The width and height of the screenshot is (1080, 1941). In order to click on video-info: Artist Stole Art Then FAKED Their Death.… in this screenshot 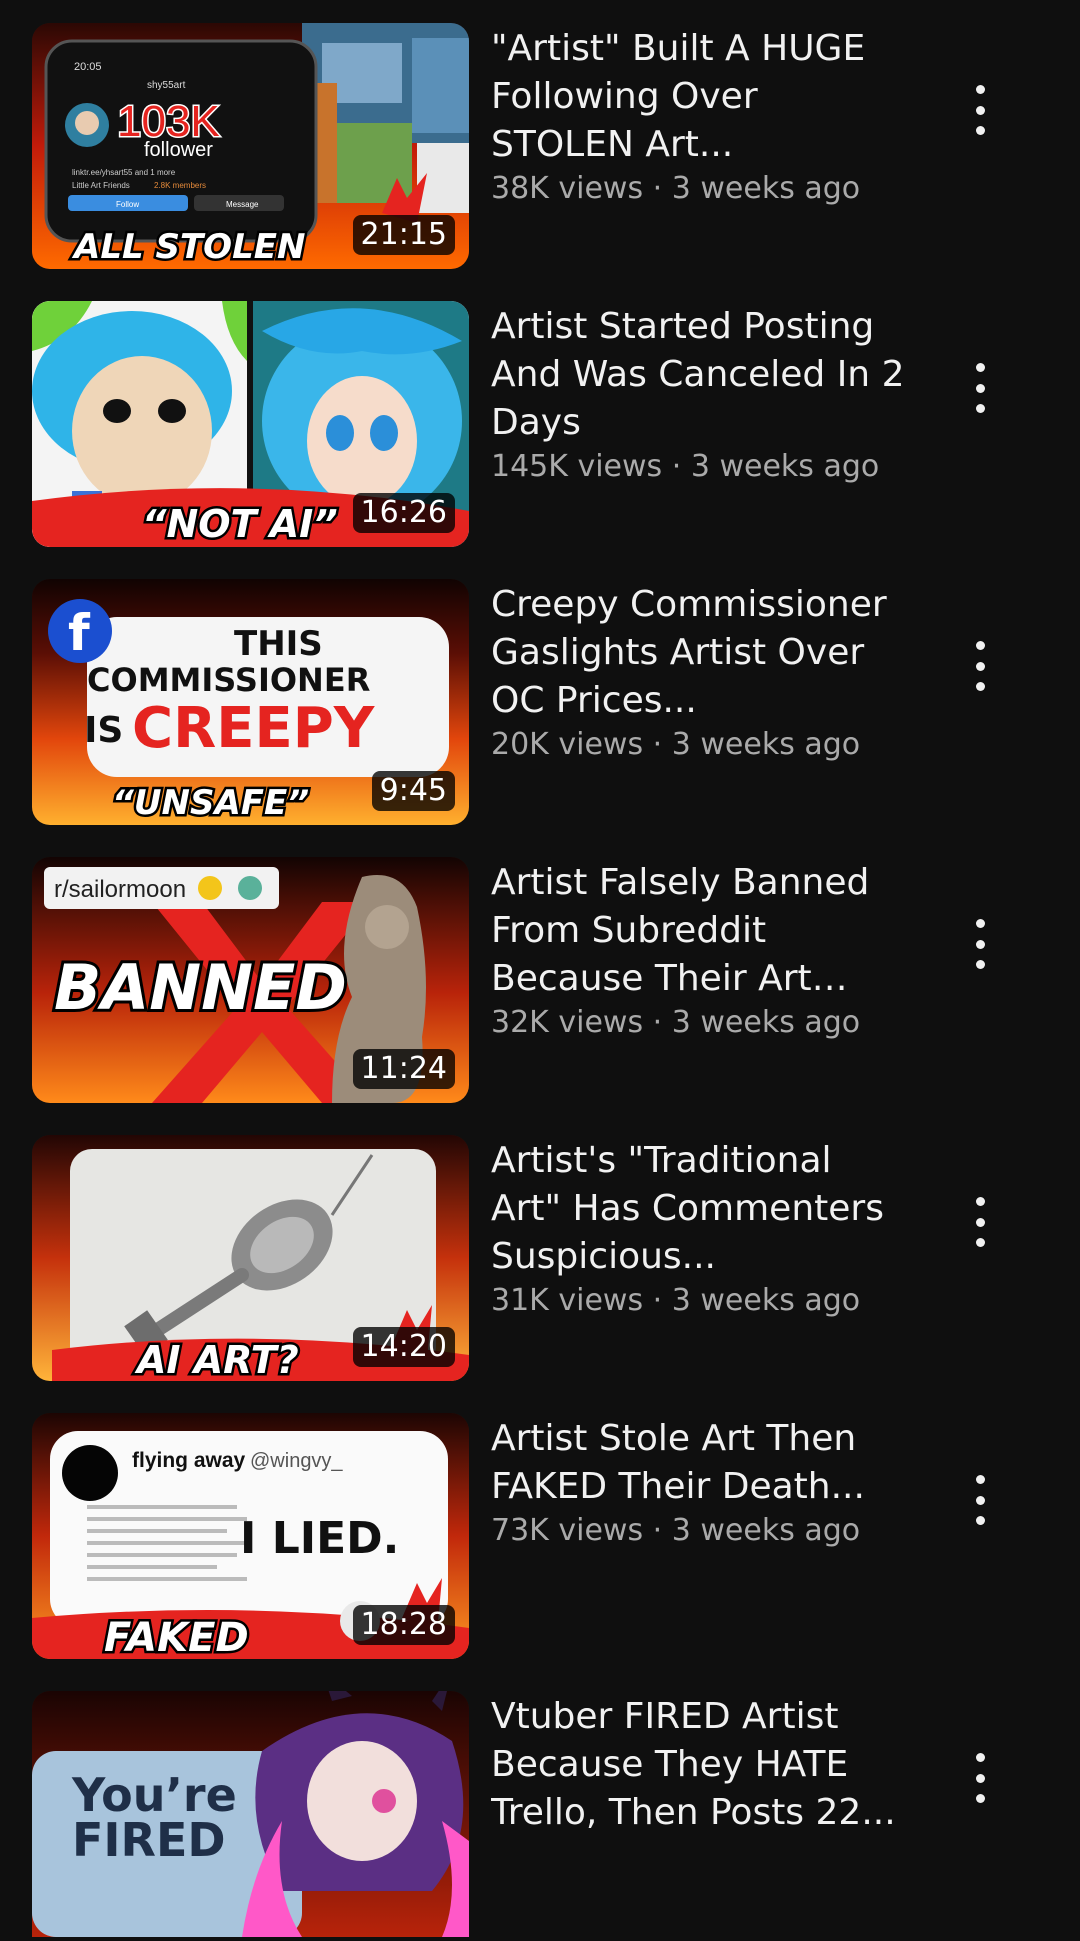, I will do `click(701, 1483)`.